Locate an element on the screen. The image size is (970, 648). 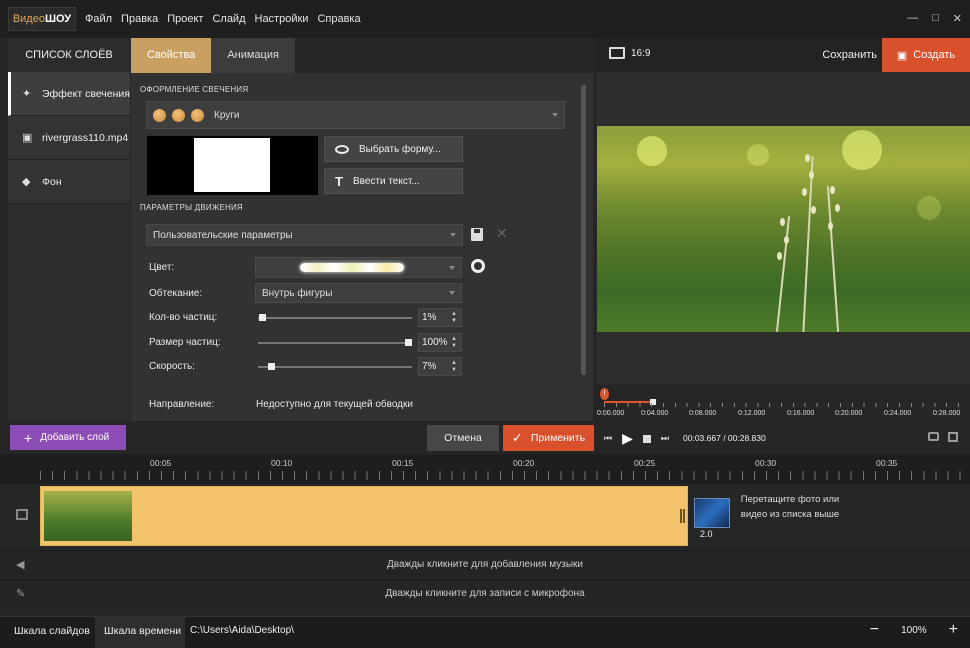
delete-preset-icon: ✕ is located at coordinates (502, 233).